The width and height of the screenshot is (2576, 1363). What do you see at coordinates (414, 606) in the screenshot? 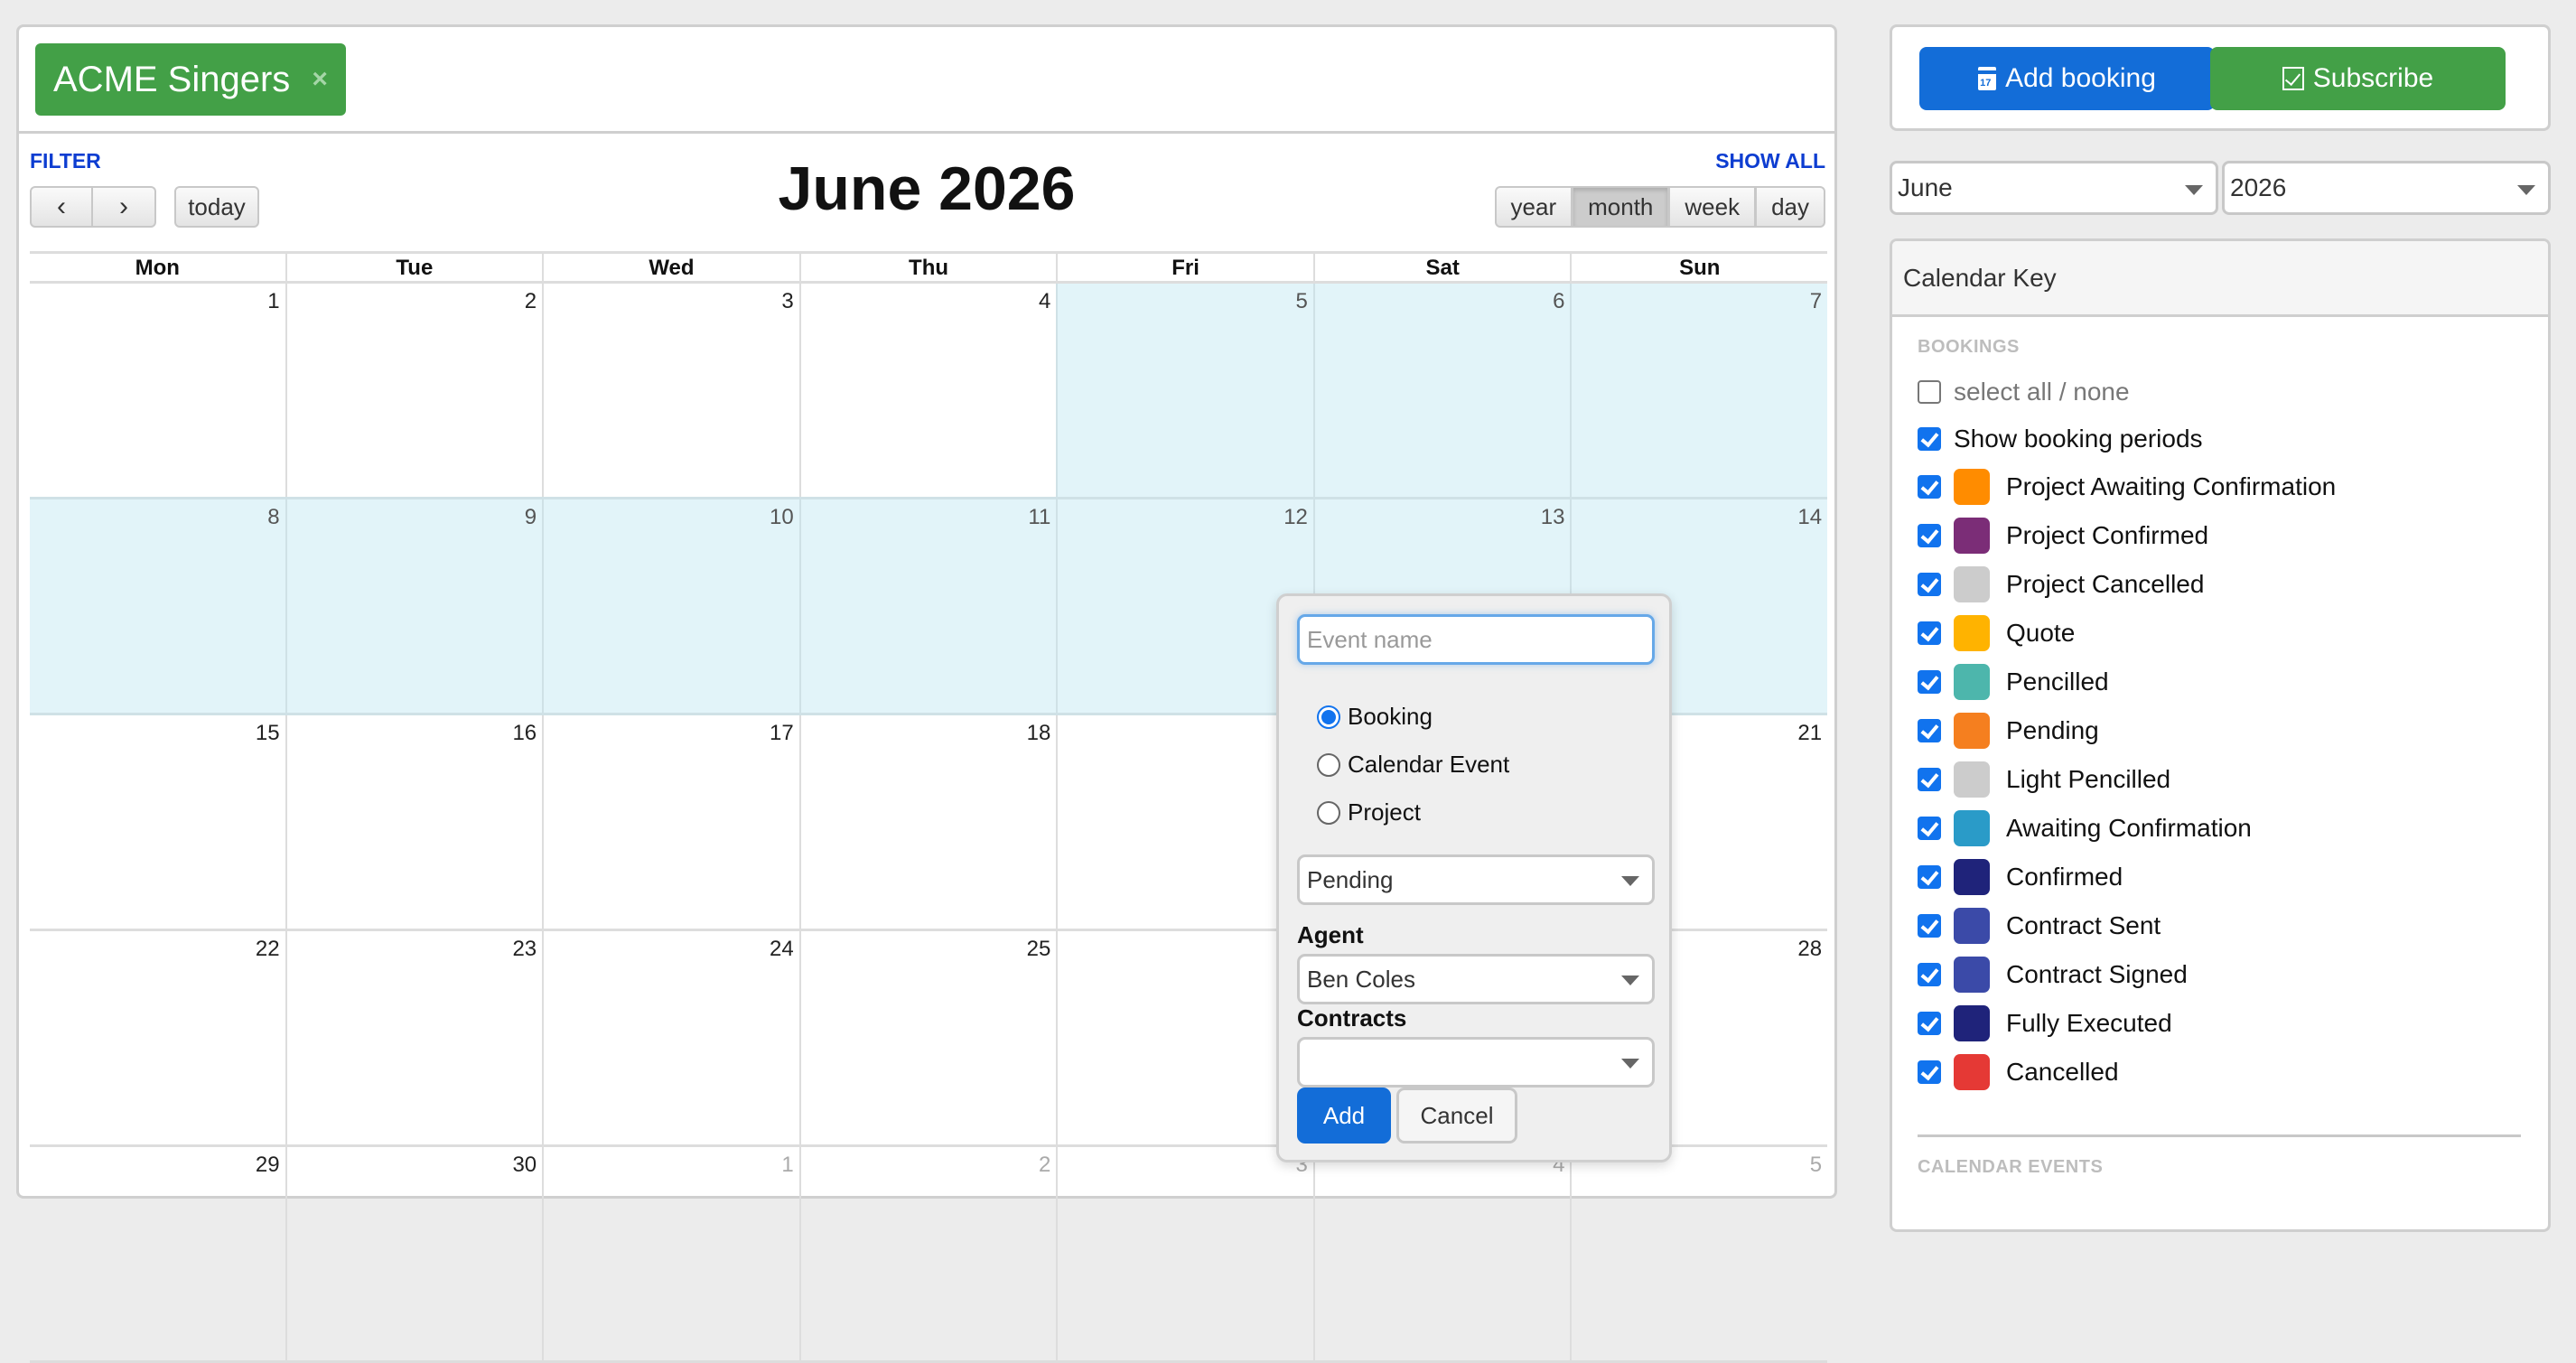
I see `day-cell: 9` at bounding box center [414, 606].